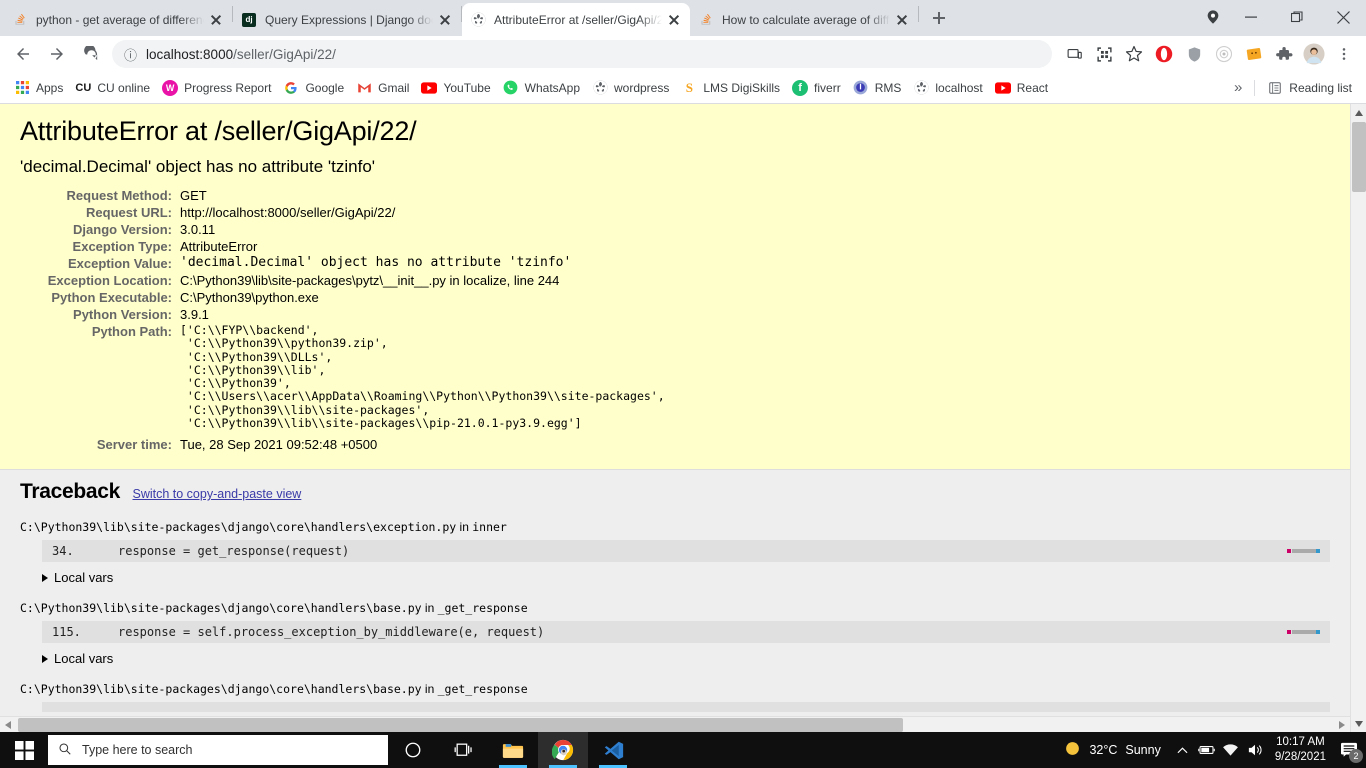  Describe the element at coordinates (217, 494) in the screenshot. I see `switch-to-copy-paste-link: Switch to copy-and-paste view` at that location.